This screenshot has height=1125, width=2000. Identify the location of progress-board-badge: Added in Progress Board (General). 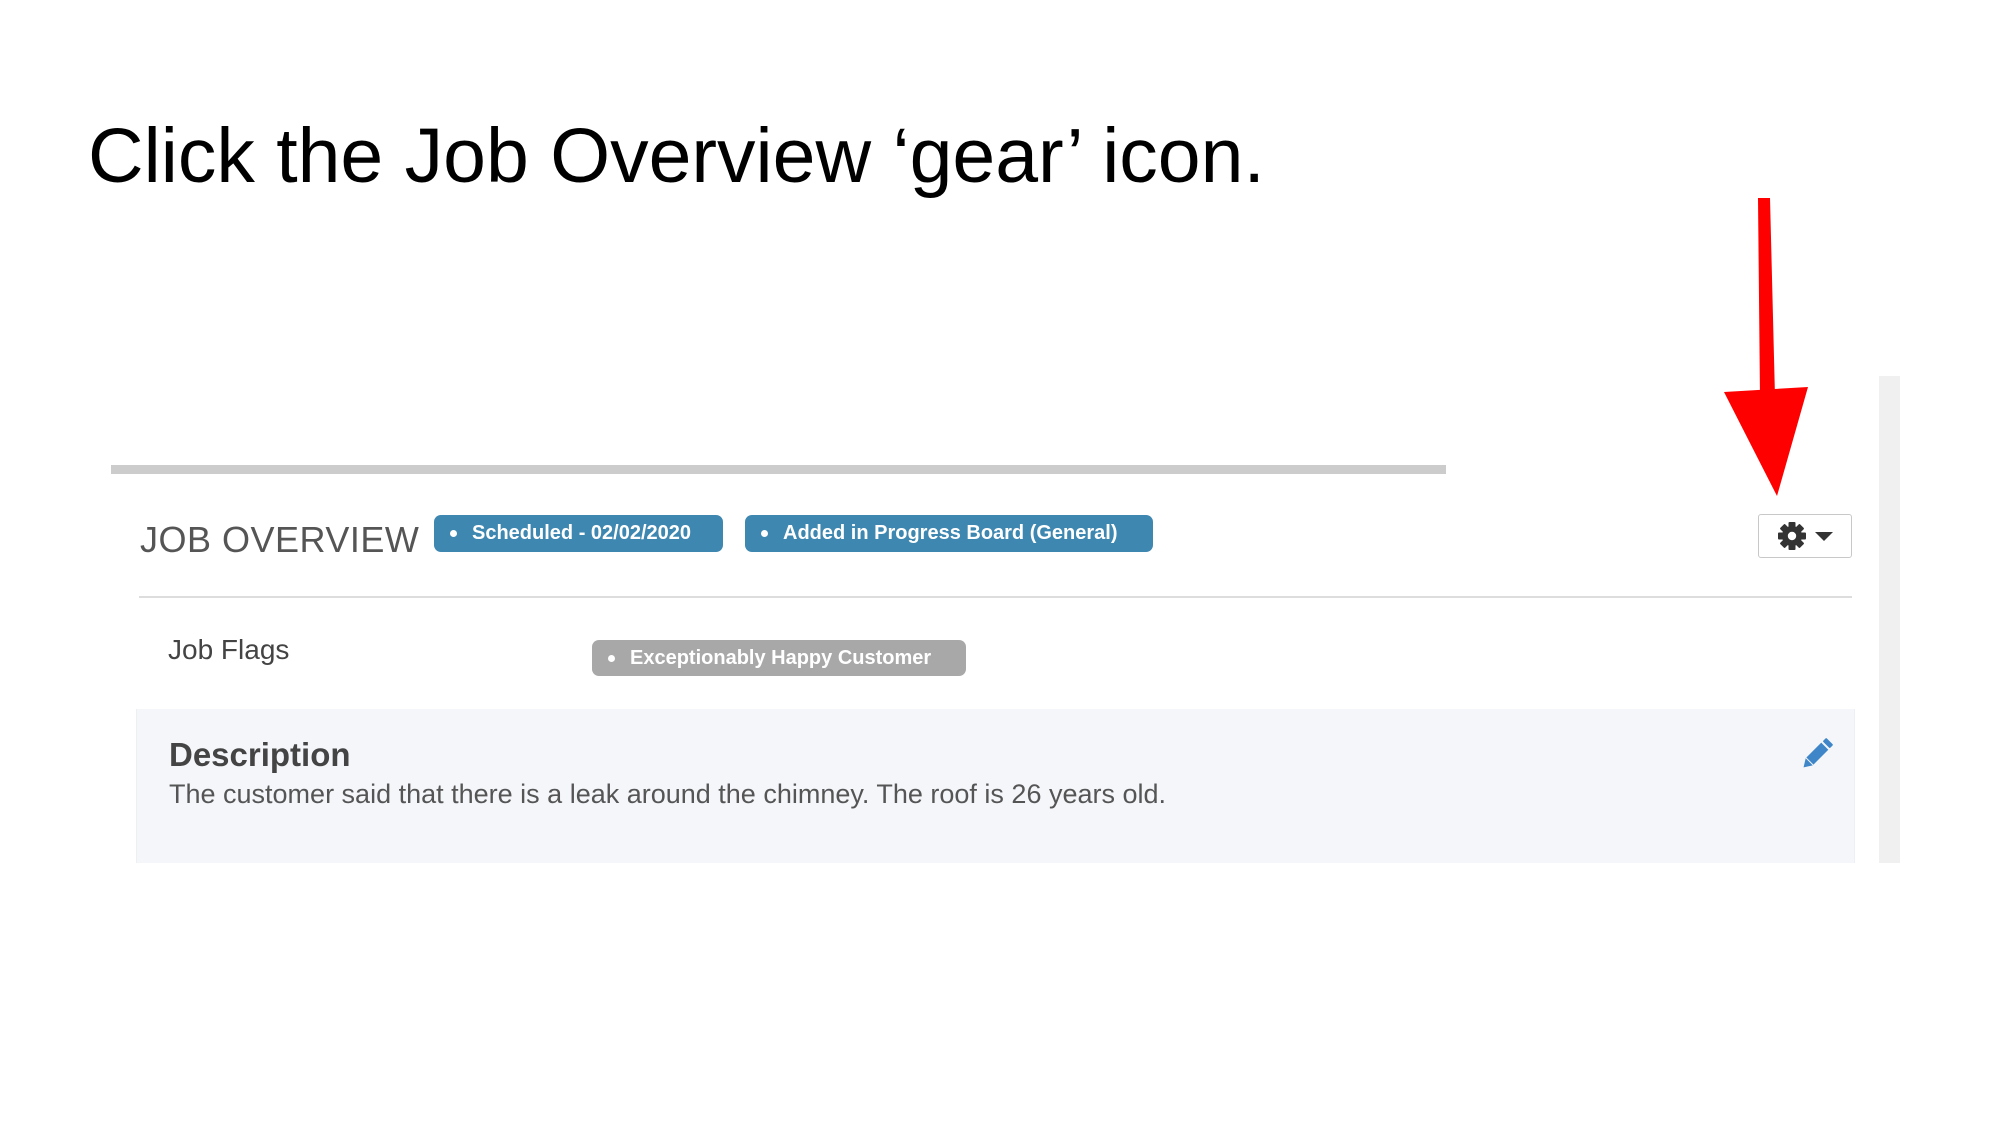
(949, 533).